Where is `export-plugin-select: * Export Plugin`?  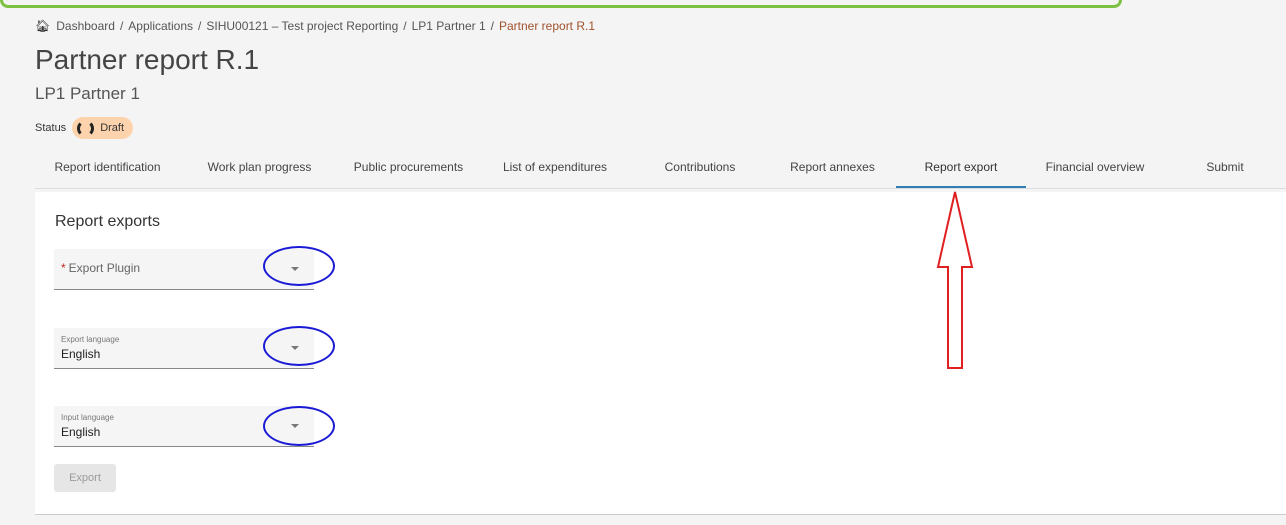
export-plugin-select: * Export Plugin is located at coordinates (184, 269).